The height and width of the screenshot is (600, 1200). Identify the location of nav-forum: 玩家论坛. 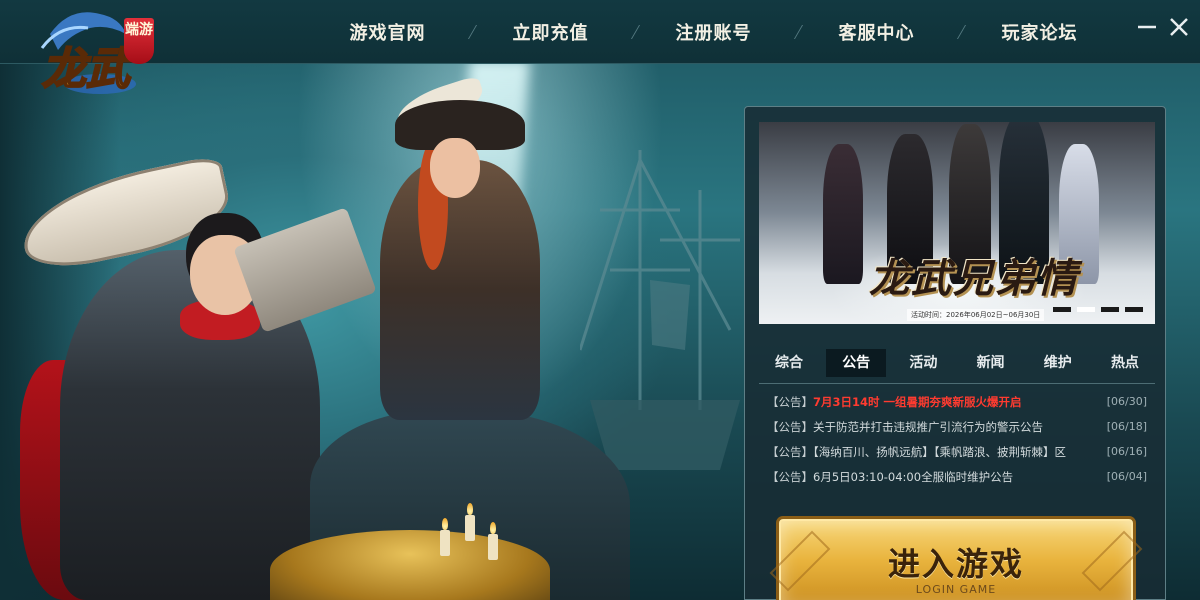
(1039, 32).